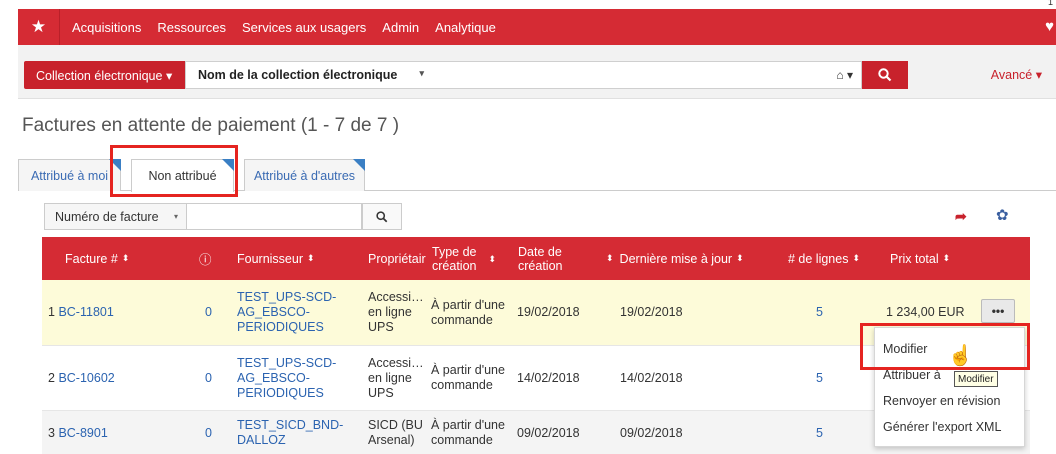 The image size is (1056, 454). Describe the element at coordinates (104, 75) in the screenshot. I see `collection-type-dropdown: Collection électronique ▾` at that location.